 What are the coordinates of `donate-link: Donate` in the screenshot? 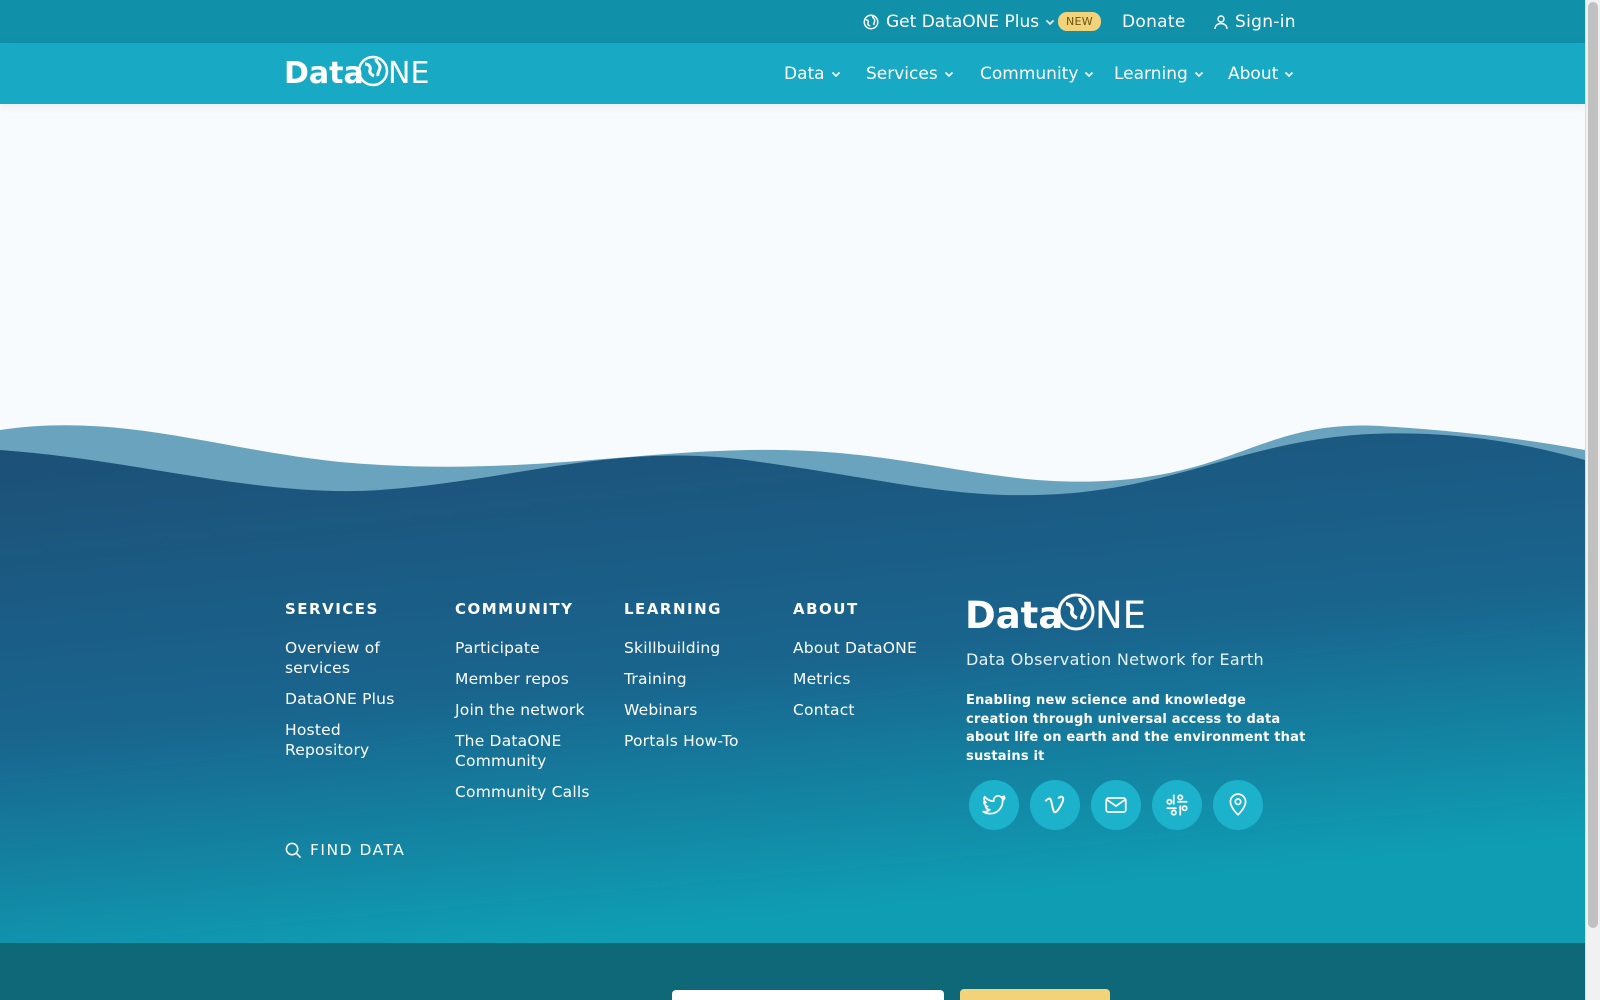 It's located at (1154, 21).